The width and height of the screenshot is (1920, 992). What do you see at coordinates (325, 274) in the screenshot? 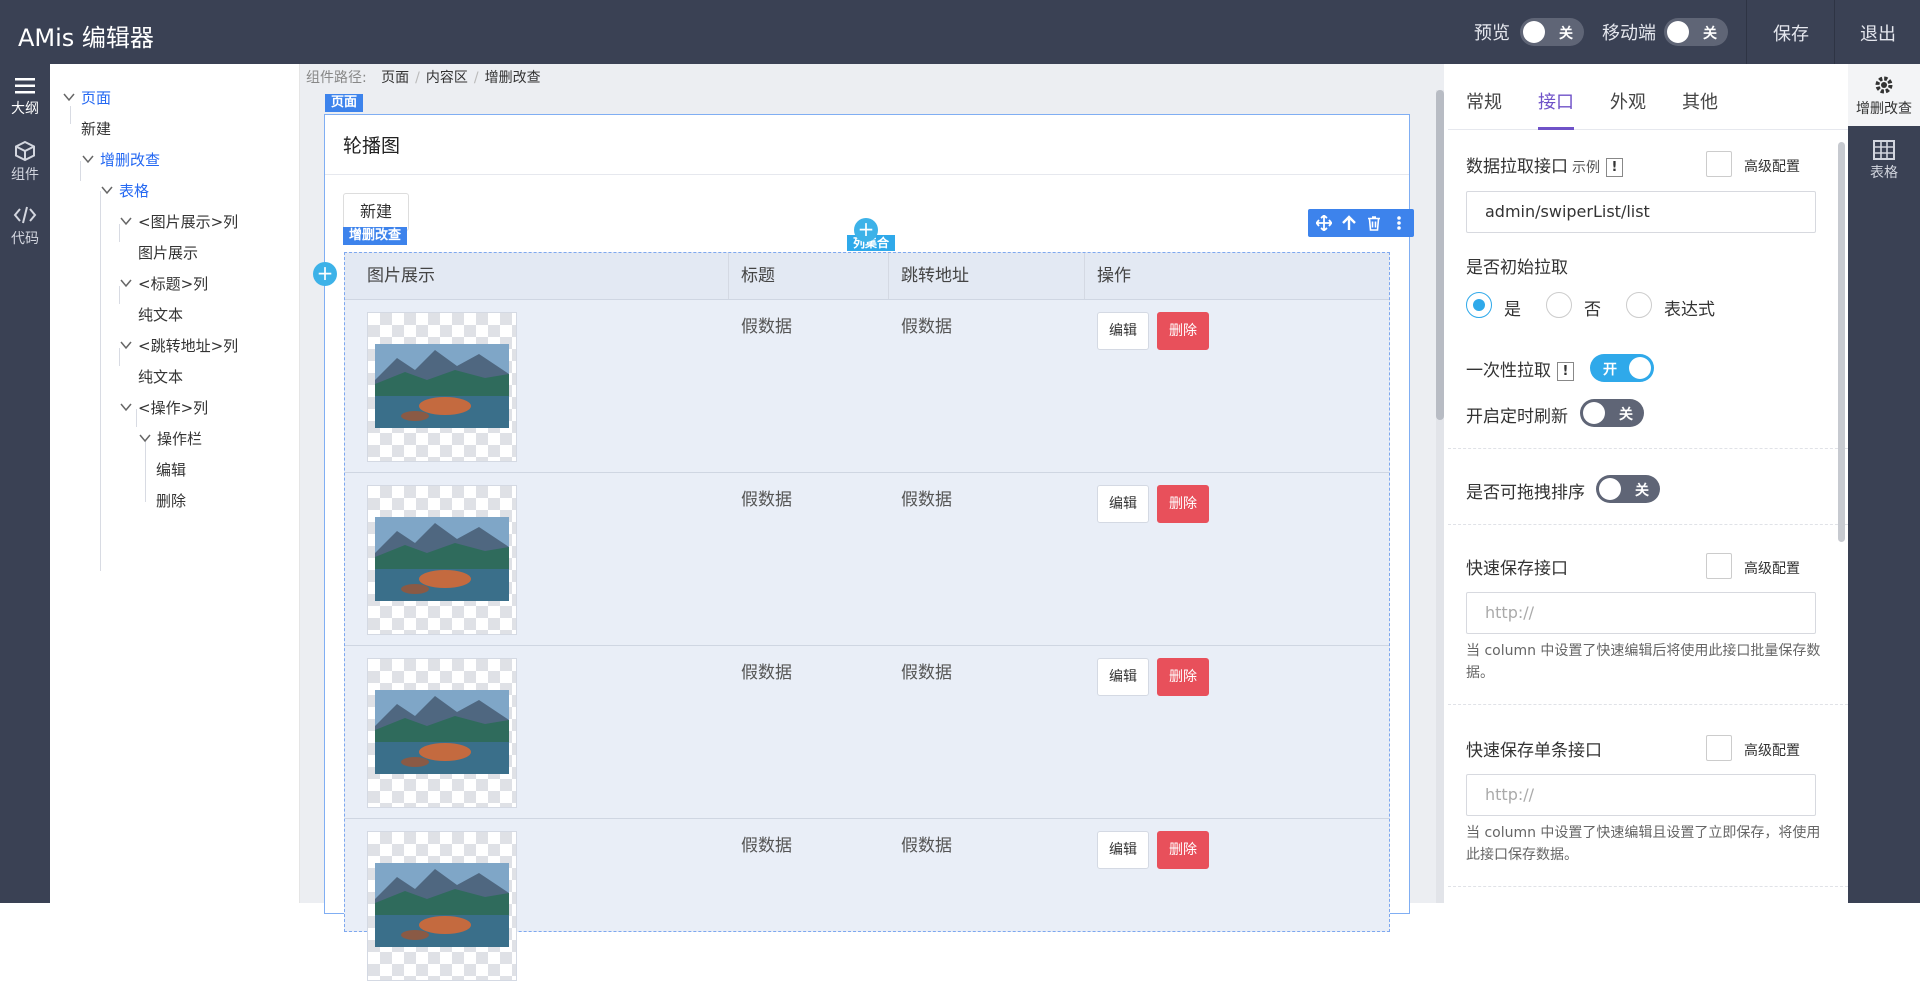
I see `add-column-icon: +` at bounding box center [325, 274].